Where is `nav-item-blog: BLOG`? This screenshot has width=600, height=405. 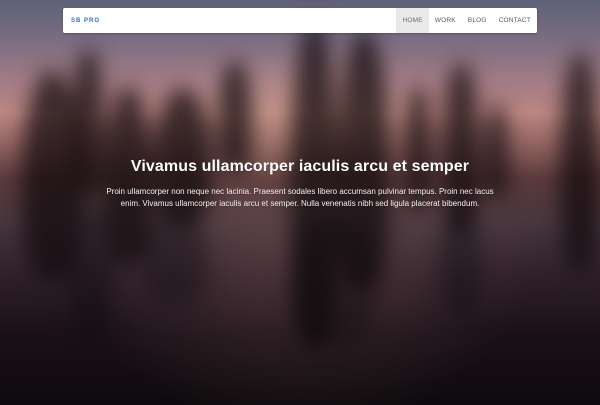 nav-item-blog: BLOG is located at coordinates (477, 20).